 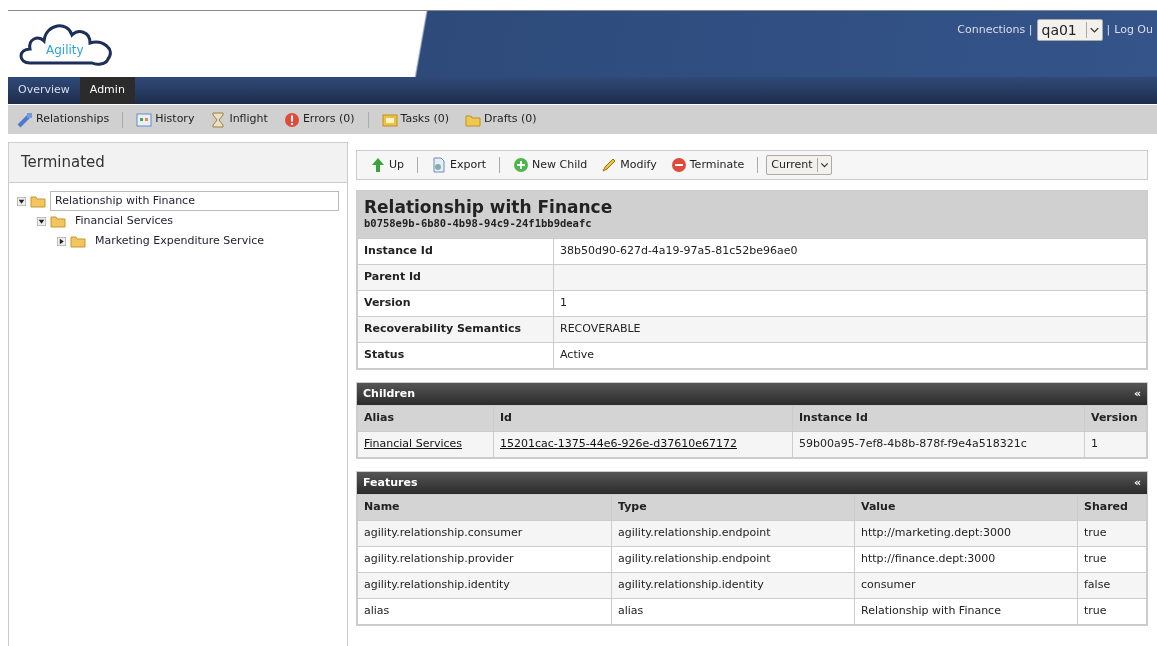 What do you see at coordinates (455, 355) in the screenshot?
I see `property-label: Status` at bounding box center [455, 355].